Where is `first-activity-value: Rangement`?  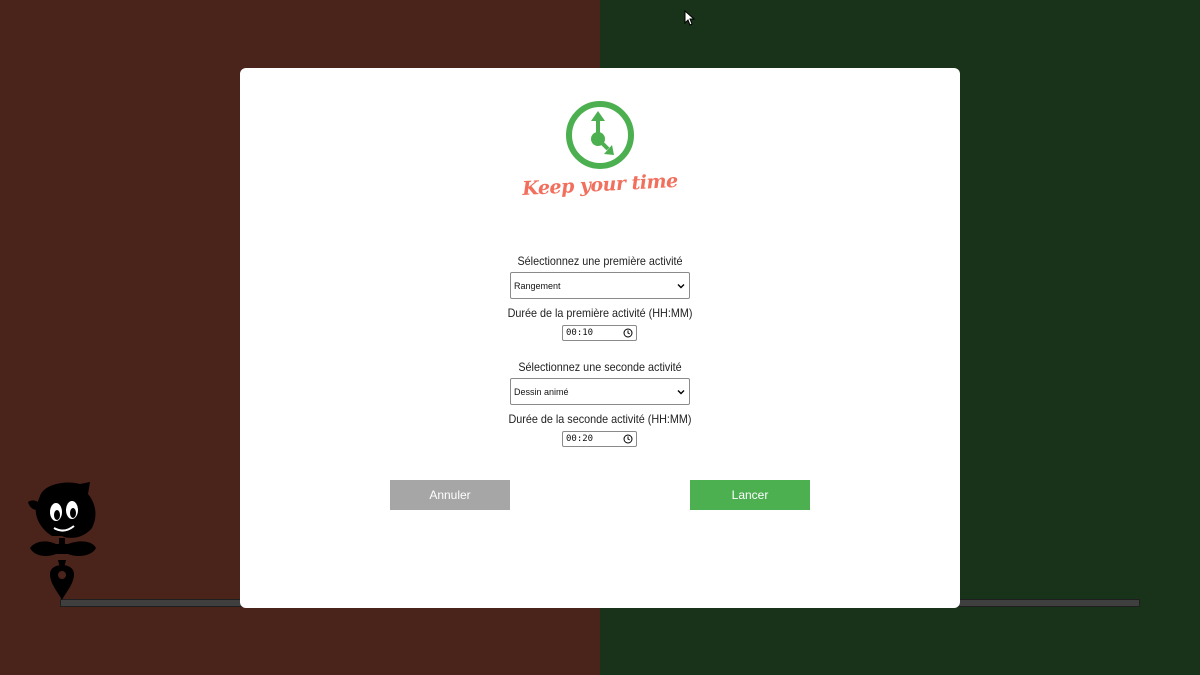
first-activity-value: Rangement is located at coordinates (537, 285).